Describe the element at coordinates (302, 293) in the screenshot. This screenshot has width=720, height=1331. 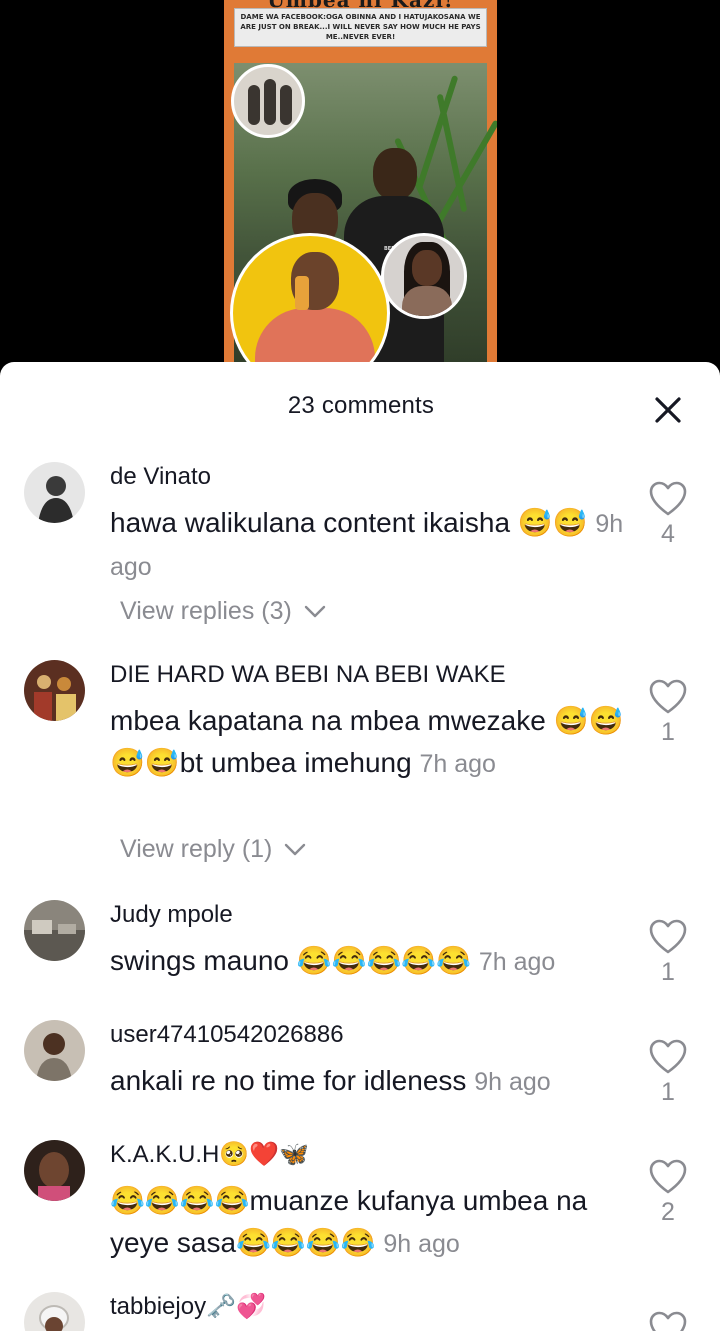
I see `phone-icon` at that location.